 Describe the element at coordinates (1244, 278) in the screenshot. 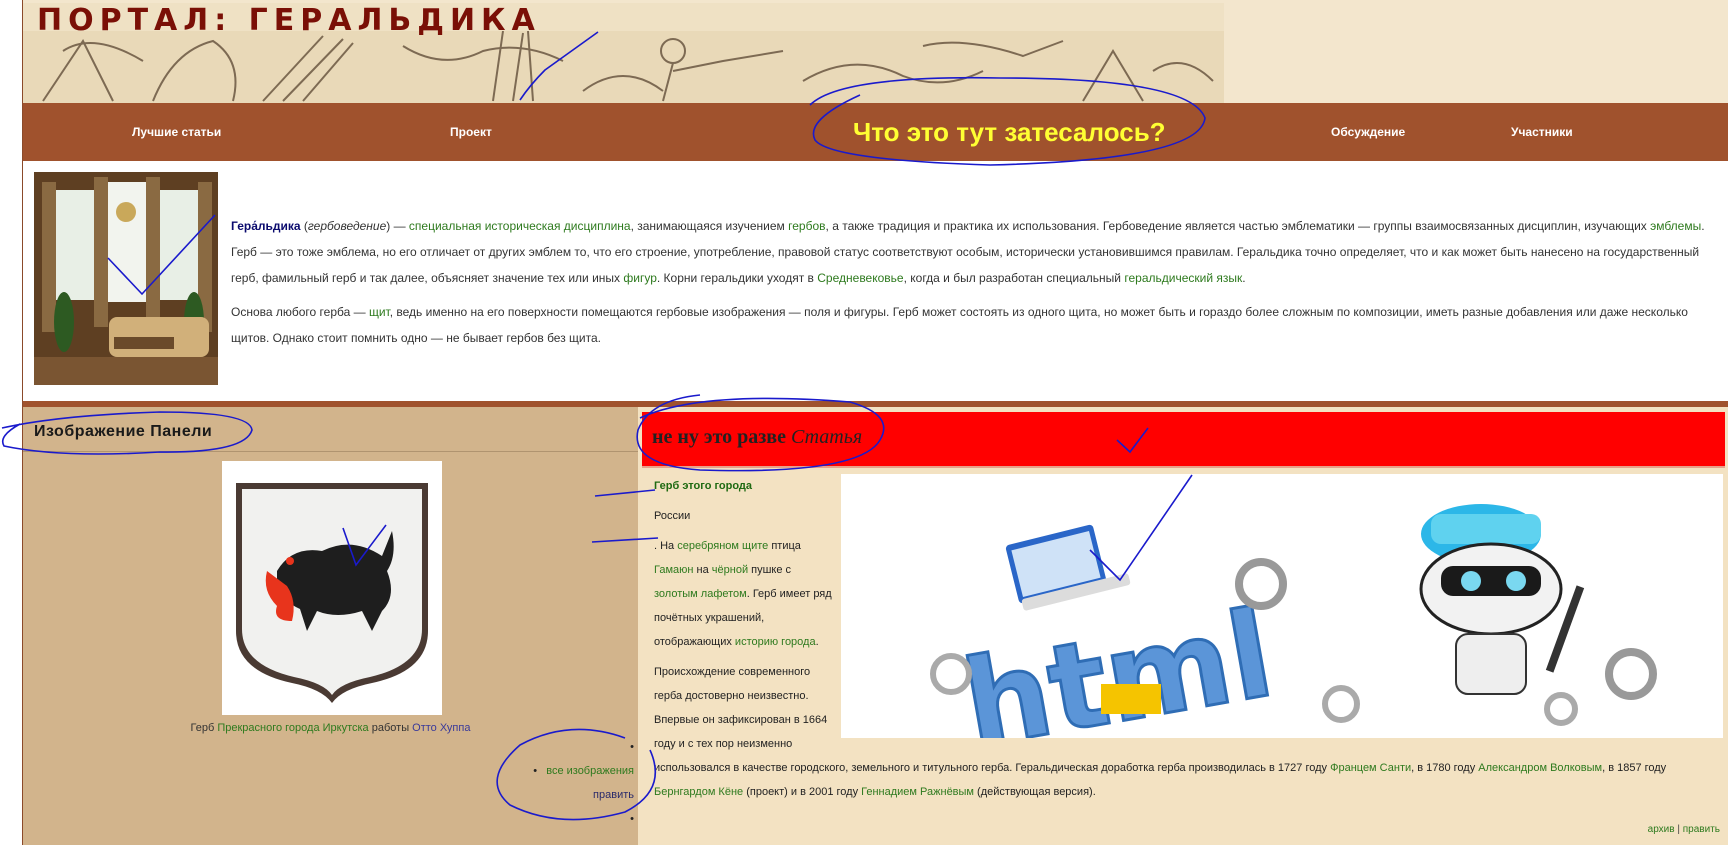

I see `intro-p1-text: .` at that location.